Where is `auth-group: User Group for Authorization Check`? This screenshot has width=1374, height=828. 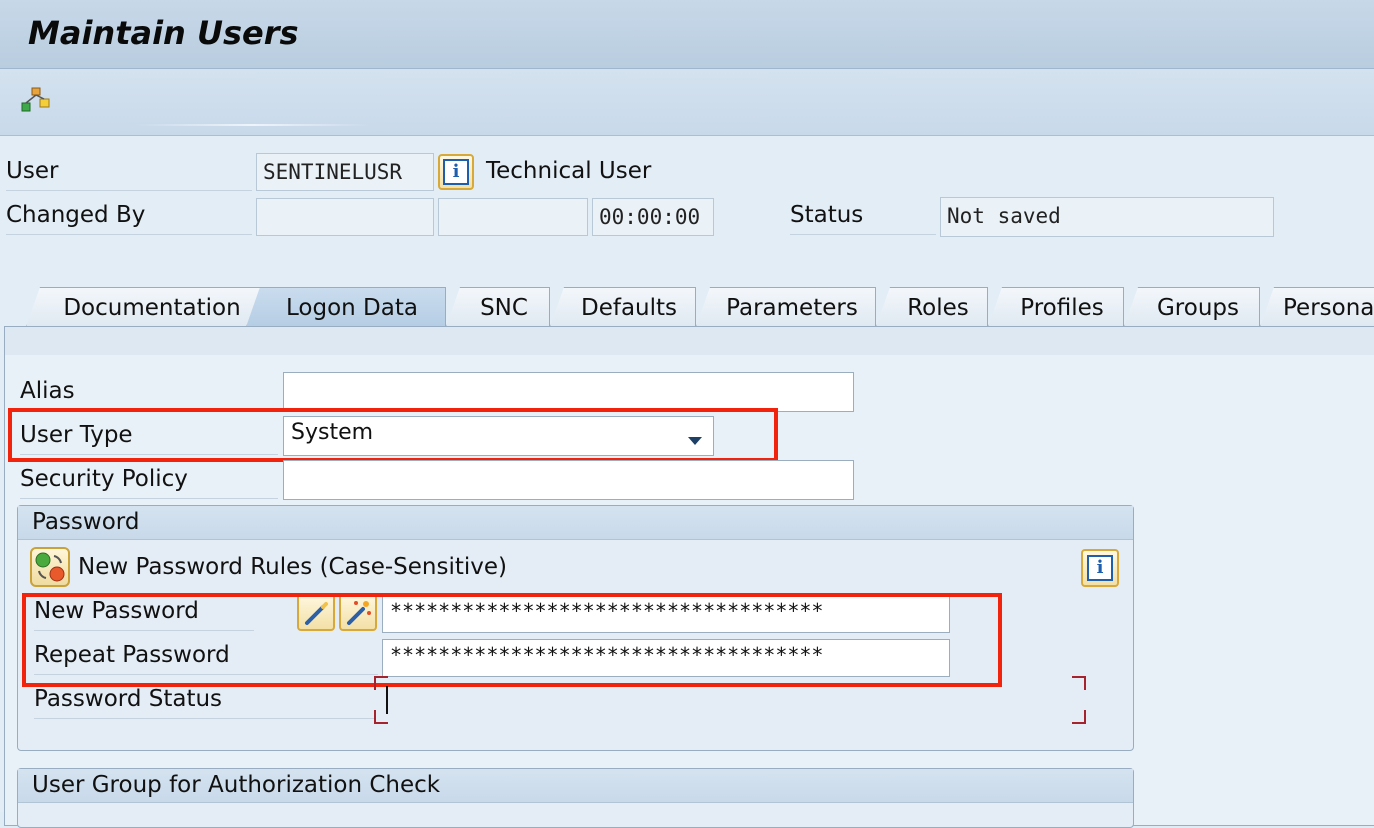
auth-group: User Group for Authorization Check is located at coordinates (575, 798).